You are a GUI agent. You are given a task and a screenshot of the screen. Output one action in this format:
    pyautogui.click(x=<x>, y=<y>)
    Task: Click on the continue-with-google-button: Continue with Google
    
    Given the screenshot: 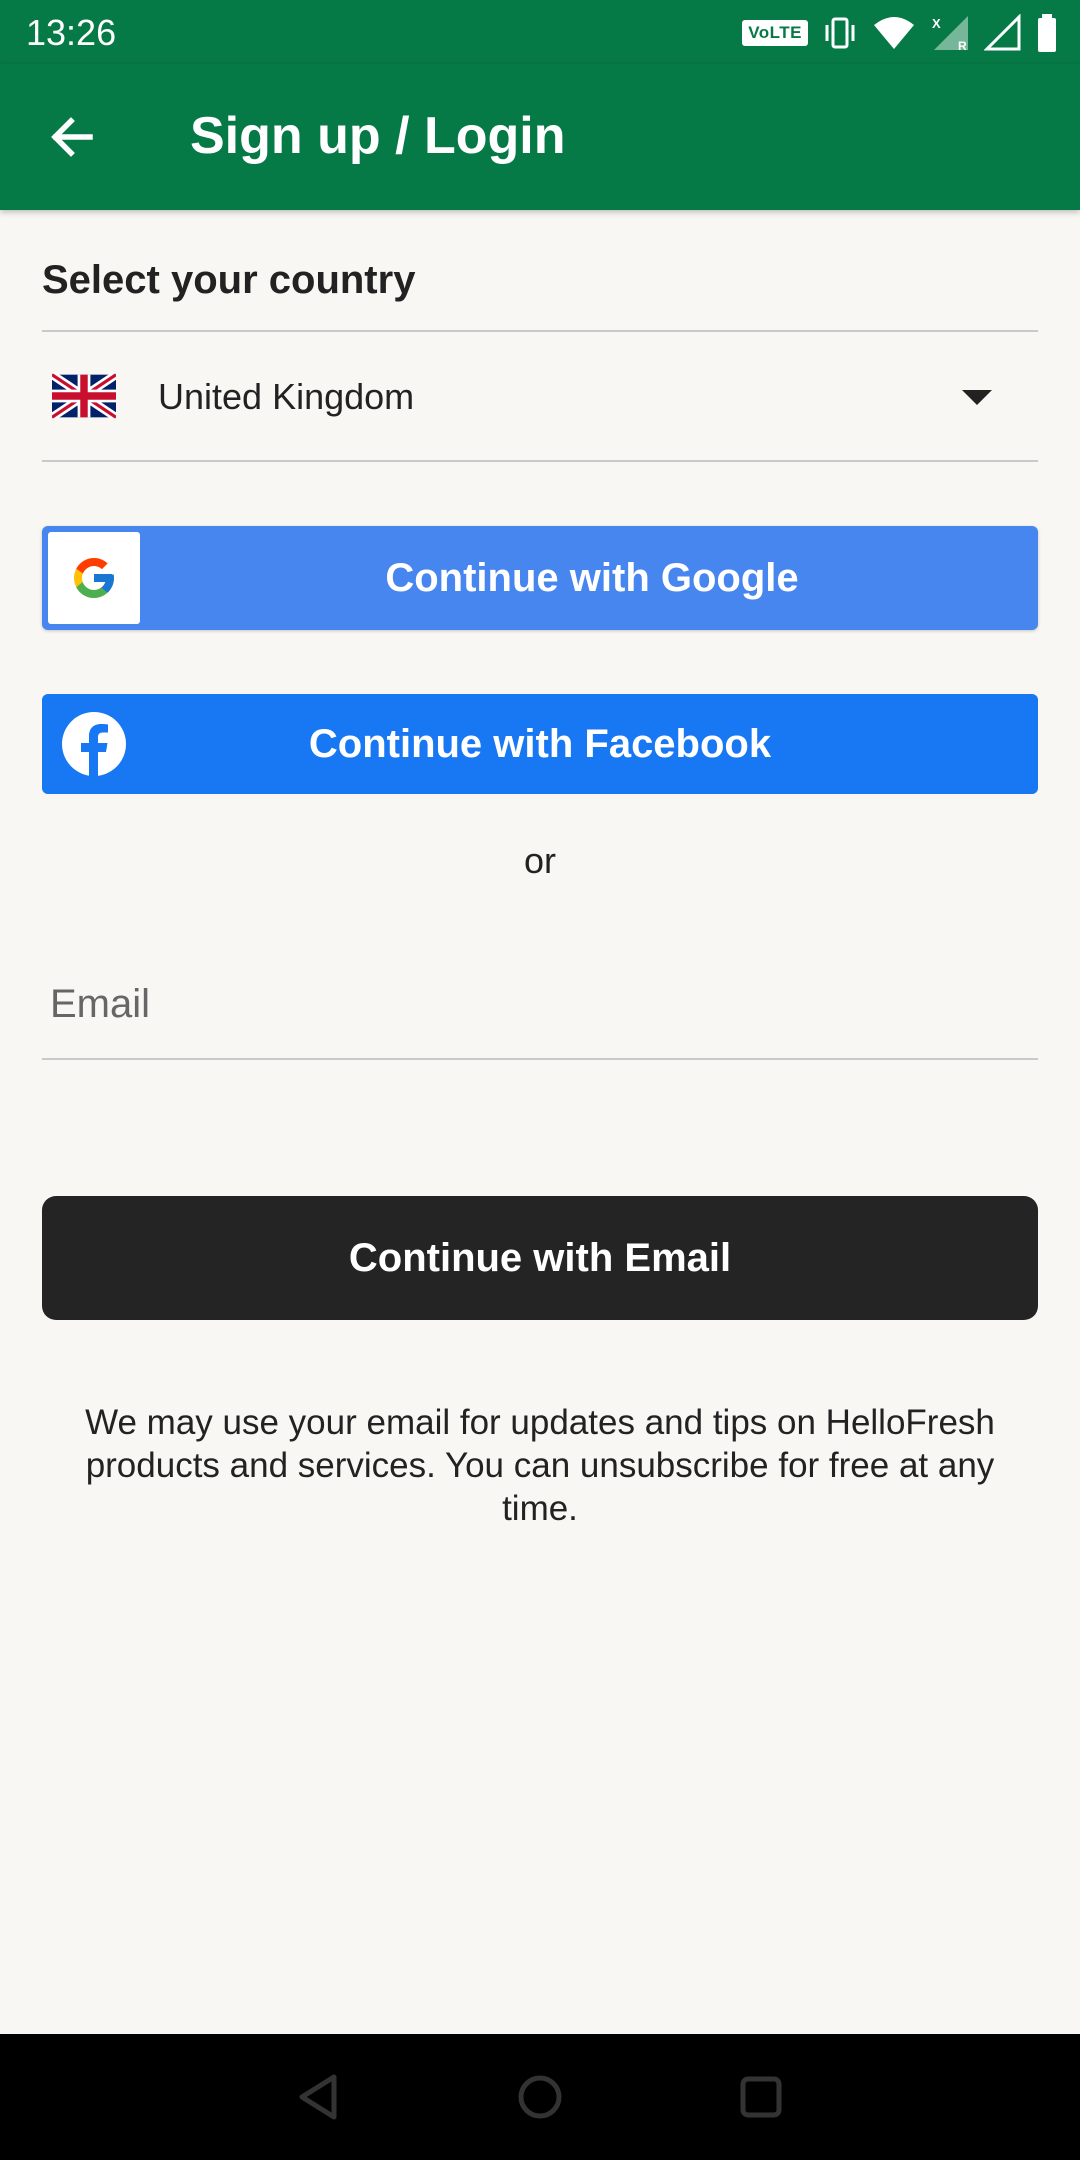 What is the action you would take?
    pyautogui.click(x=540, y=578)
    